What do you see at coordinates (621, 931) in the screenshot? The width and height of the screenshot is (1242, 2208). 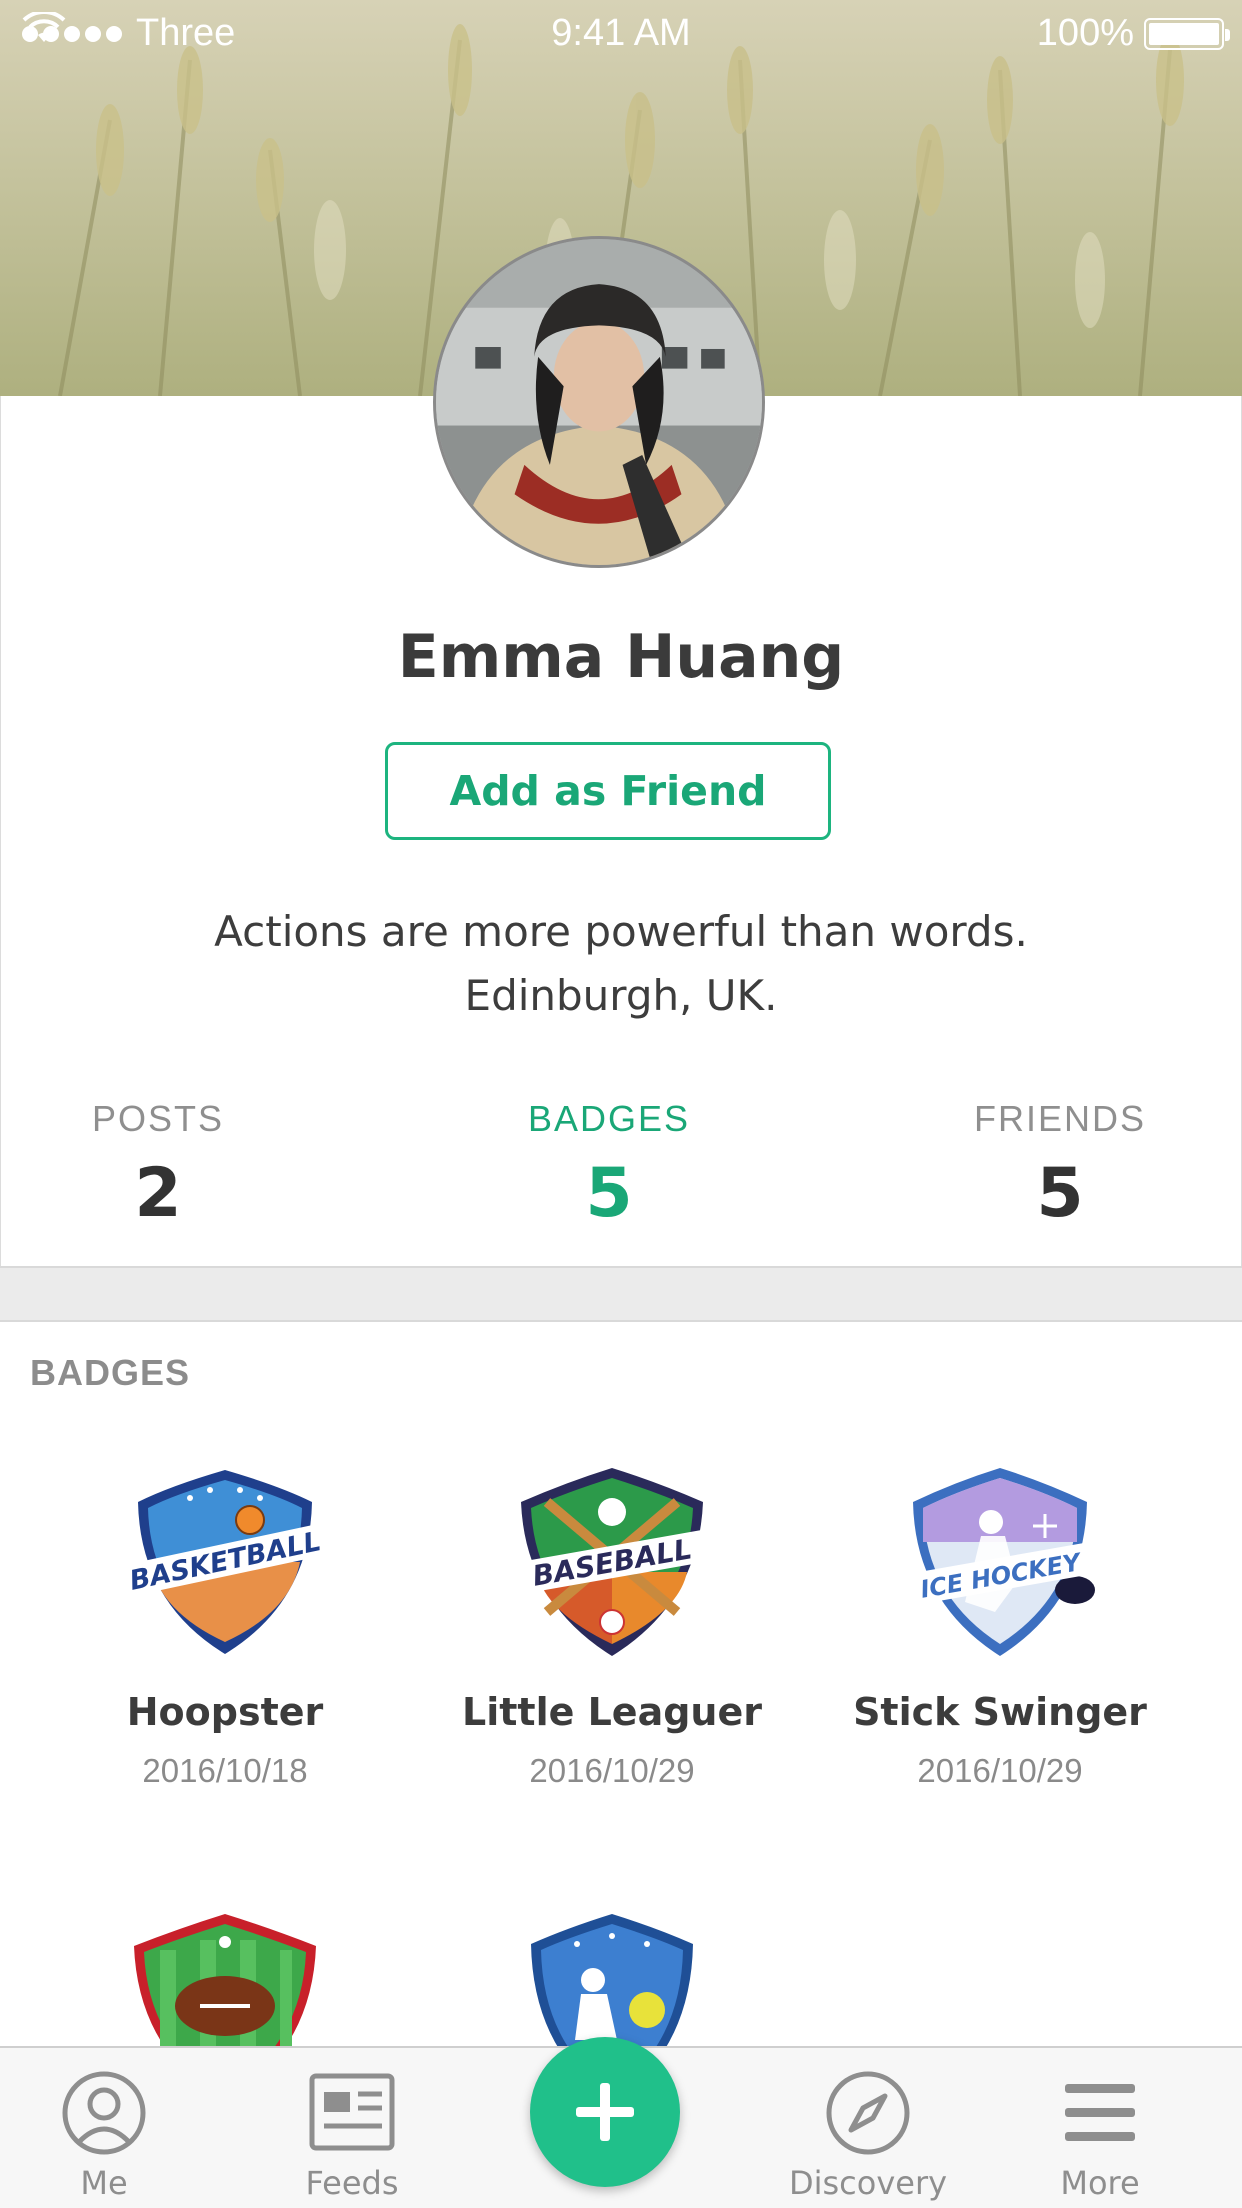 I see `bio-line: Actions are more powerful than words.` at bounding box center [621, 931].